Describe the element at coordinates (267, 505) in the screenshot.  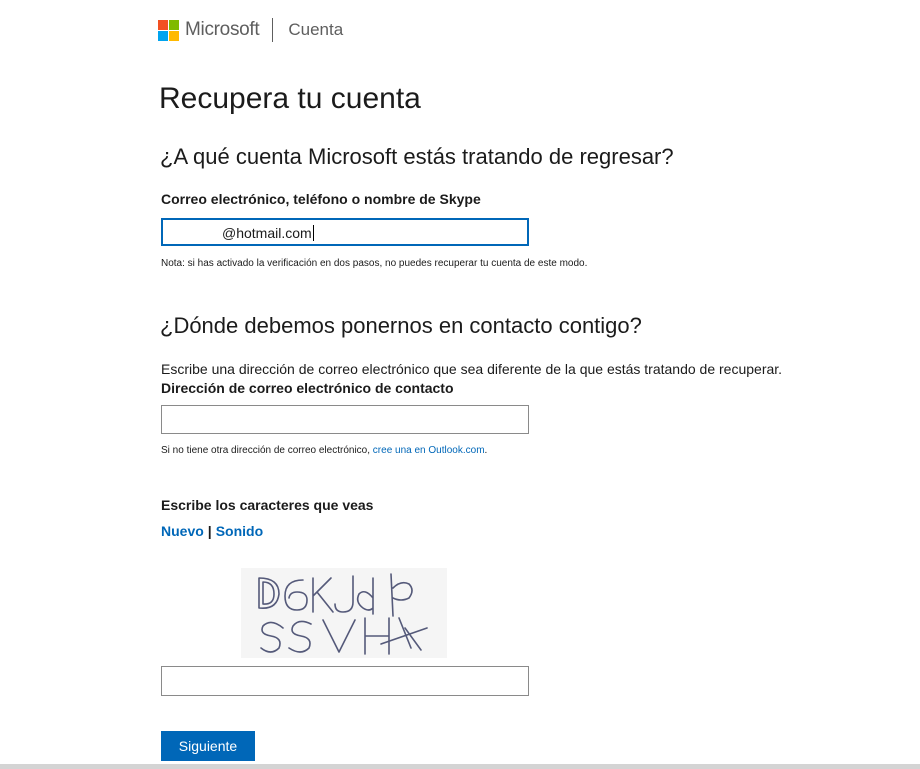
I see `captcha-label: Escribe los caracteres que veas` at that location.